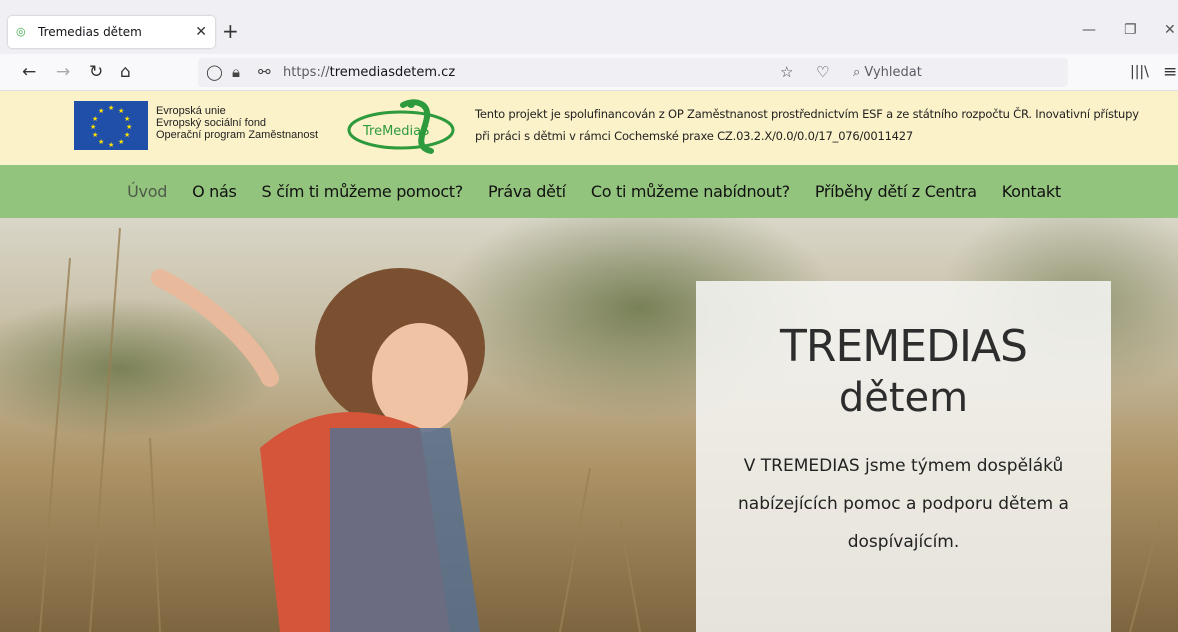 The image size is (1178, 632). What do you see at coordinates (786, 72) in the screenshot?
I see `bookmark-star-icon: ☆` at bounding box center [786, 72].